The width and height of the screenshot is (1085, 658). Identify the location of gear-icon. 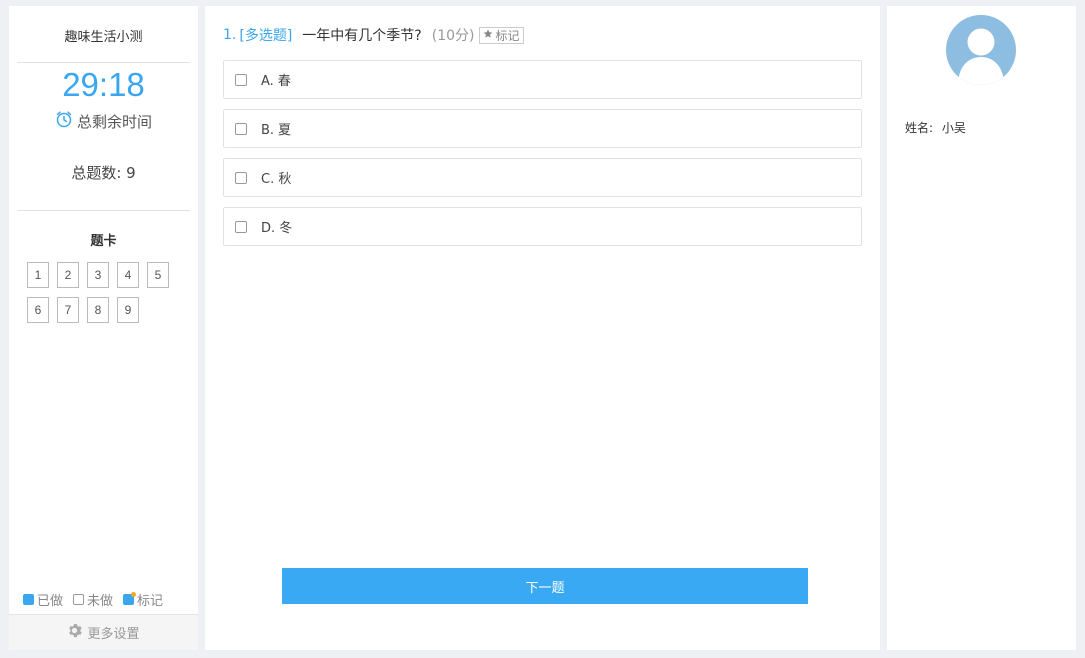
(75, 632).